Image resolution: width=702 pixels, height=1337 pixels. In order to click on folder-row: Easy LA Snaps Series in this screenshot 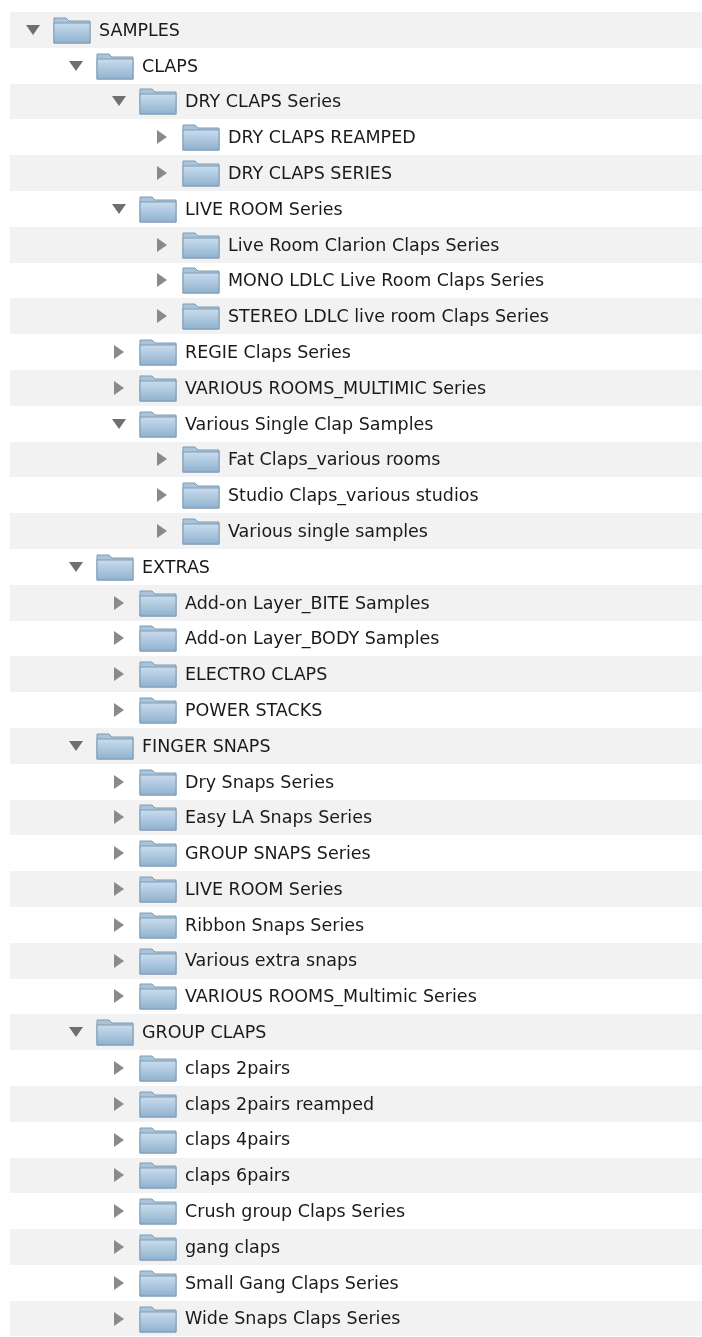, I will do `click(356, 817)`.